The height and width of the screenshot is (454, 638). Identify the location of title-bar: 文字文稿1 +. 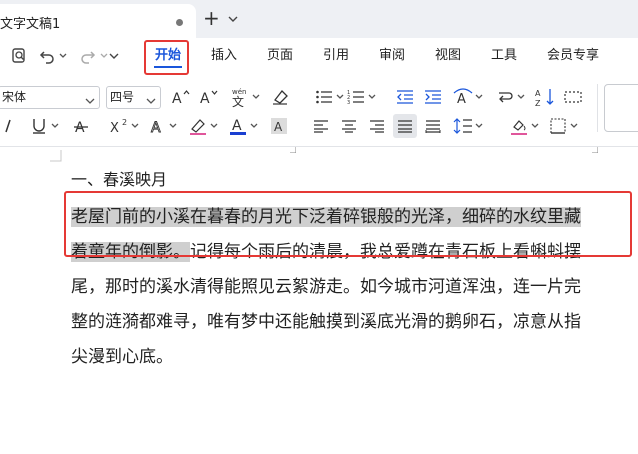
(319, 19).